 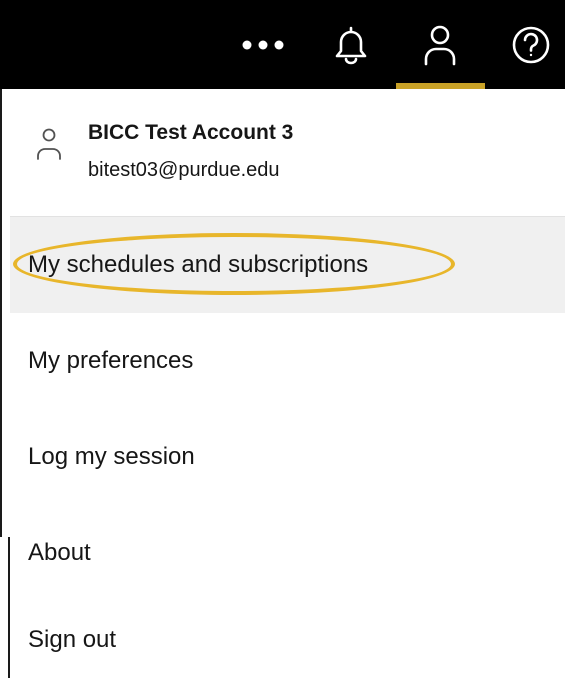 I want to click on account-email: bitest03@purdue.edu, so click(x=184, y=170).